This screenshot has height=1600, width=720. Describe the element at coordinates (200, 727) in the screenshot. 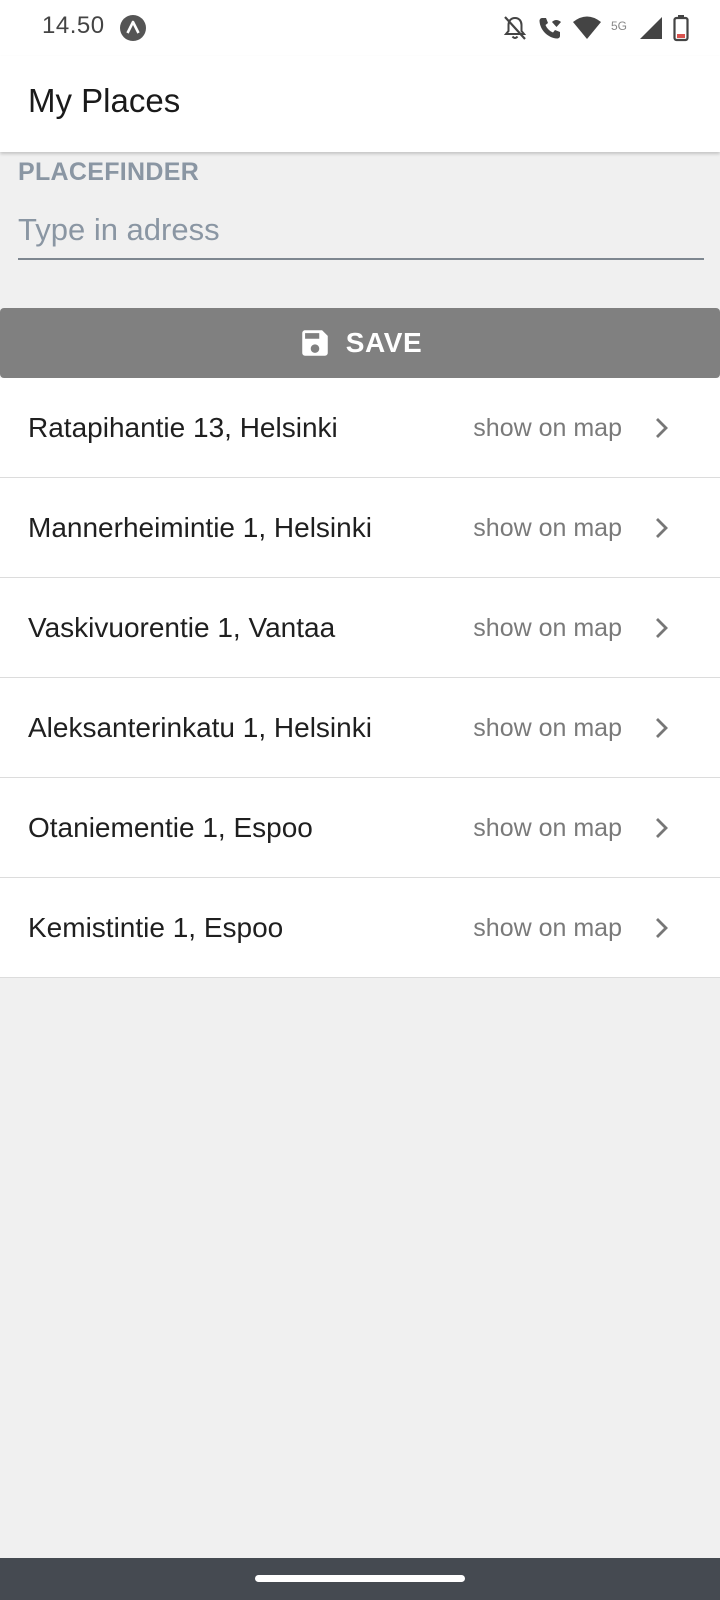

I see `place-address: Aleksanterinkatu 1, Helsinki` at that location.